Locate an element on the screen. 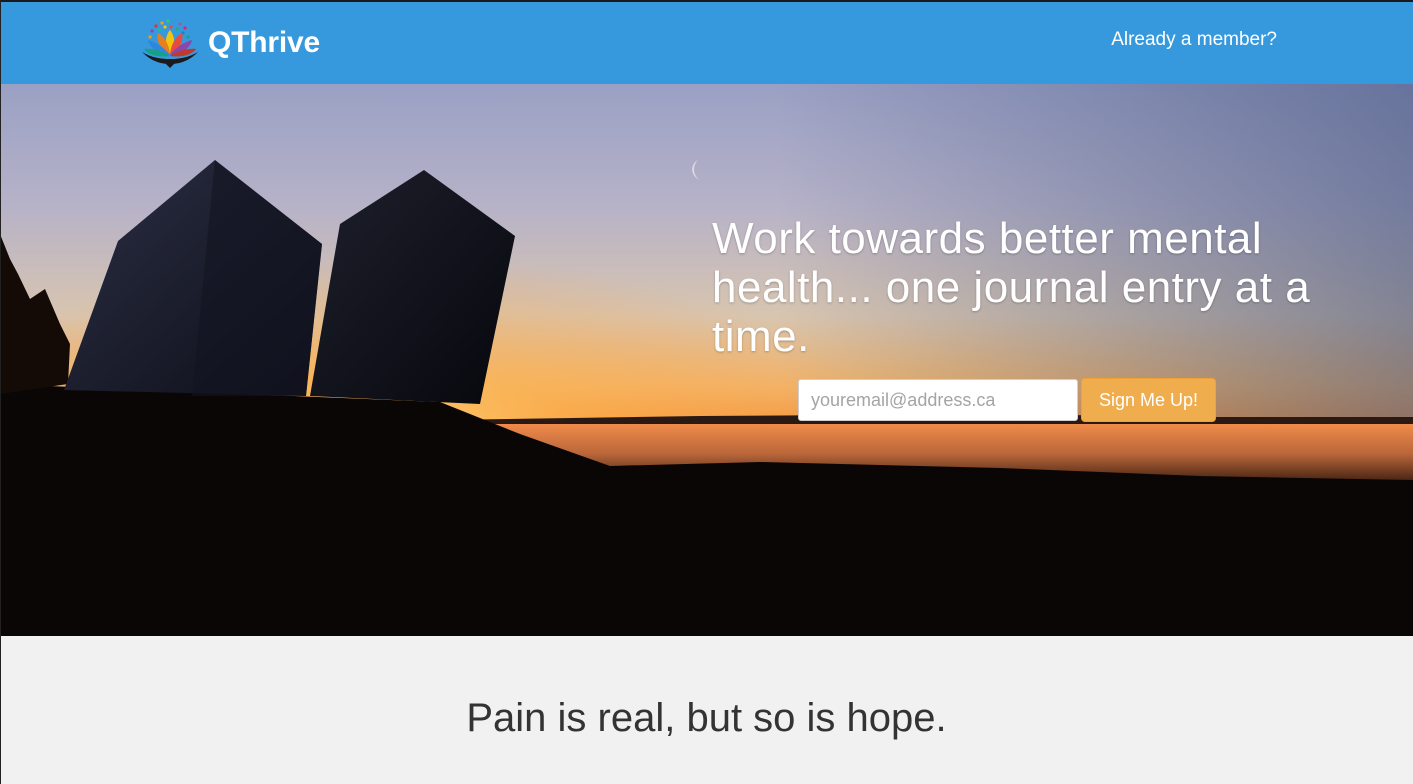  sign-up-button: Sign Me Up! is located at coordinates (1149, 400).